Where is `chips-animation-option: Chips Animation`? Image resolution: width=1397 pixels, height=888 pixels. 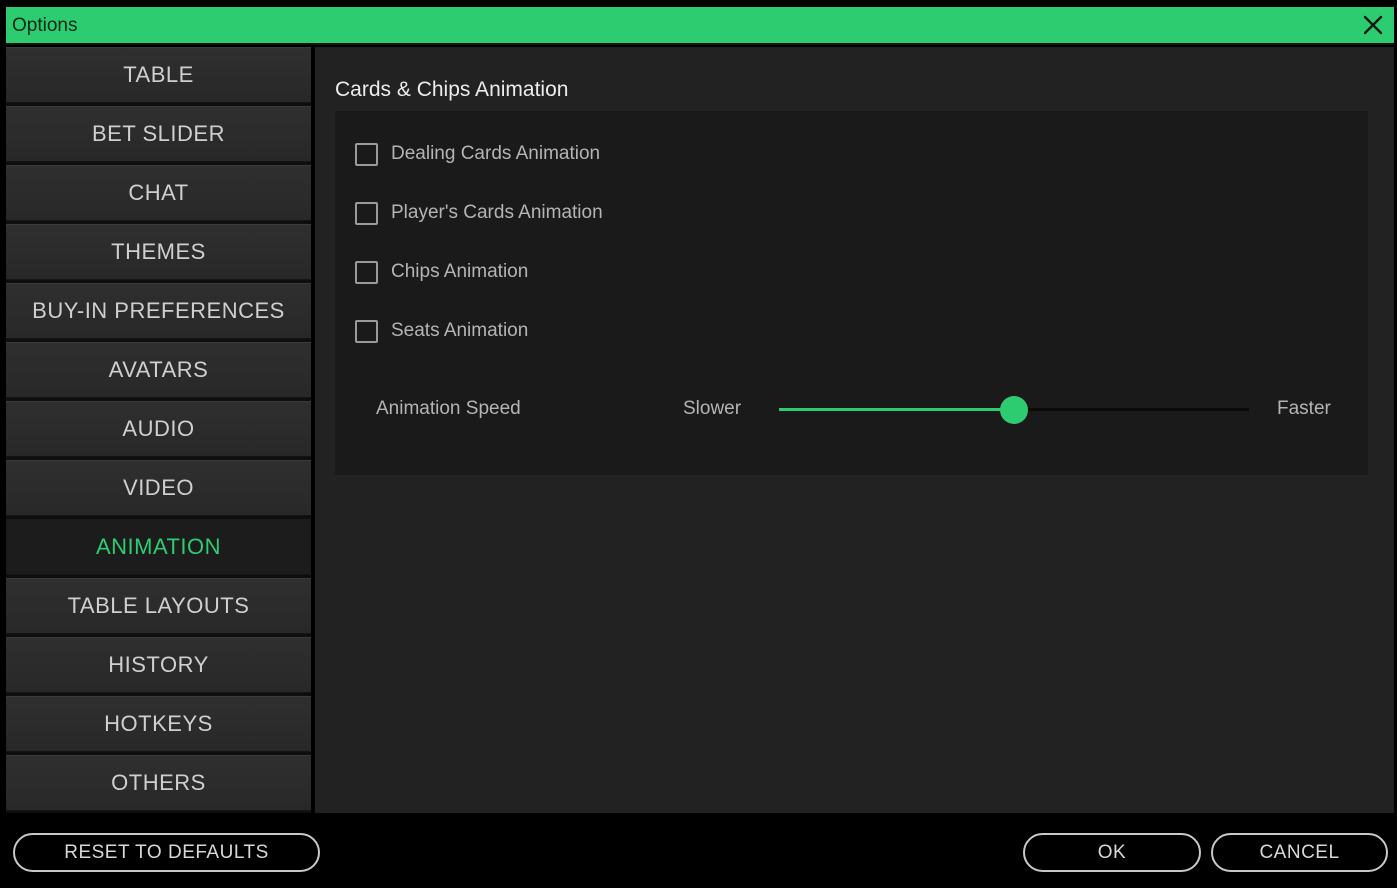 chips-animation-option: Chips Animation is located at coordinates (441, 272).